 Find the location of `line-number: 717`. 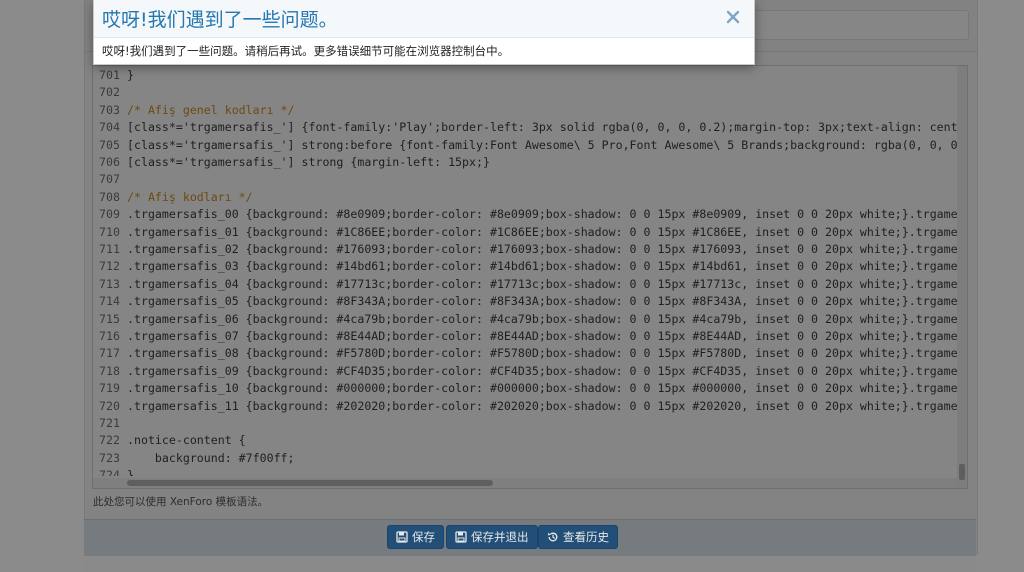

line-number: 717 is located at coordinates (109, 353).